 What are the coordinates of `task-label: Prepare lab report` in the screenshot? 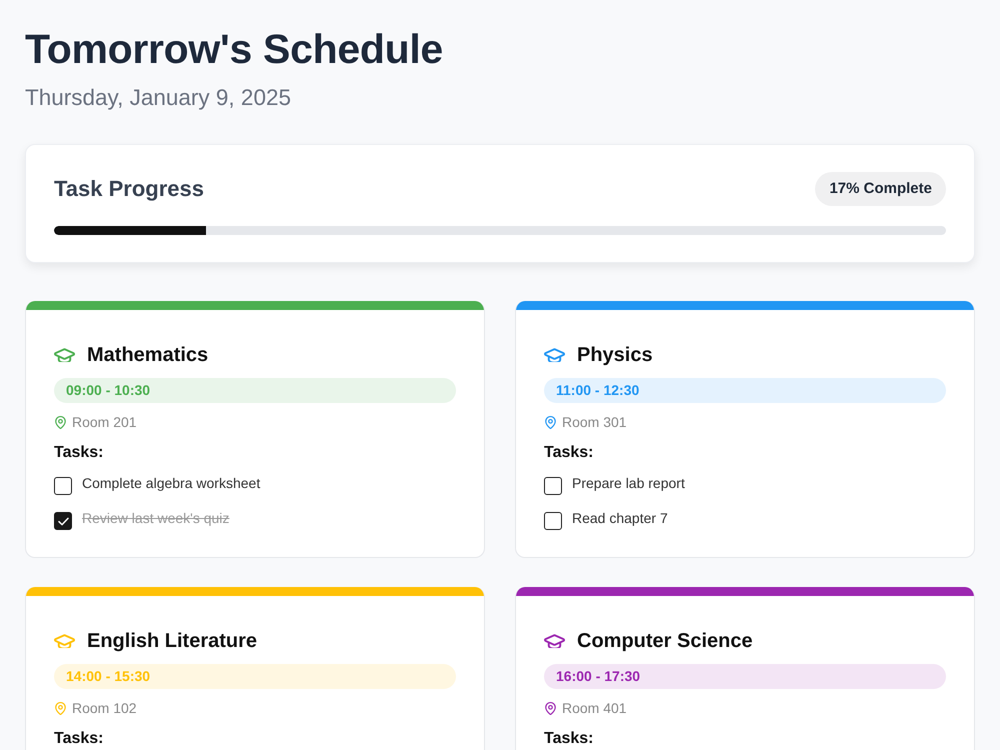 It's located at (628, 483).